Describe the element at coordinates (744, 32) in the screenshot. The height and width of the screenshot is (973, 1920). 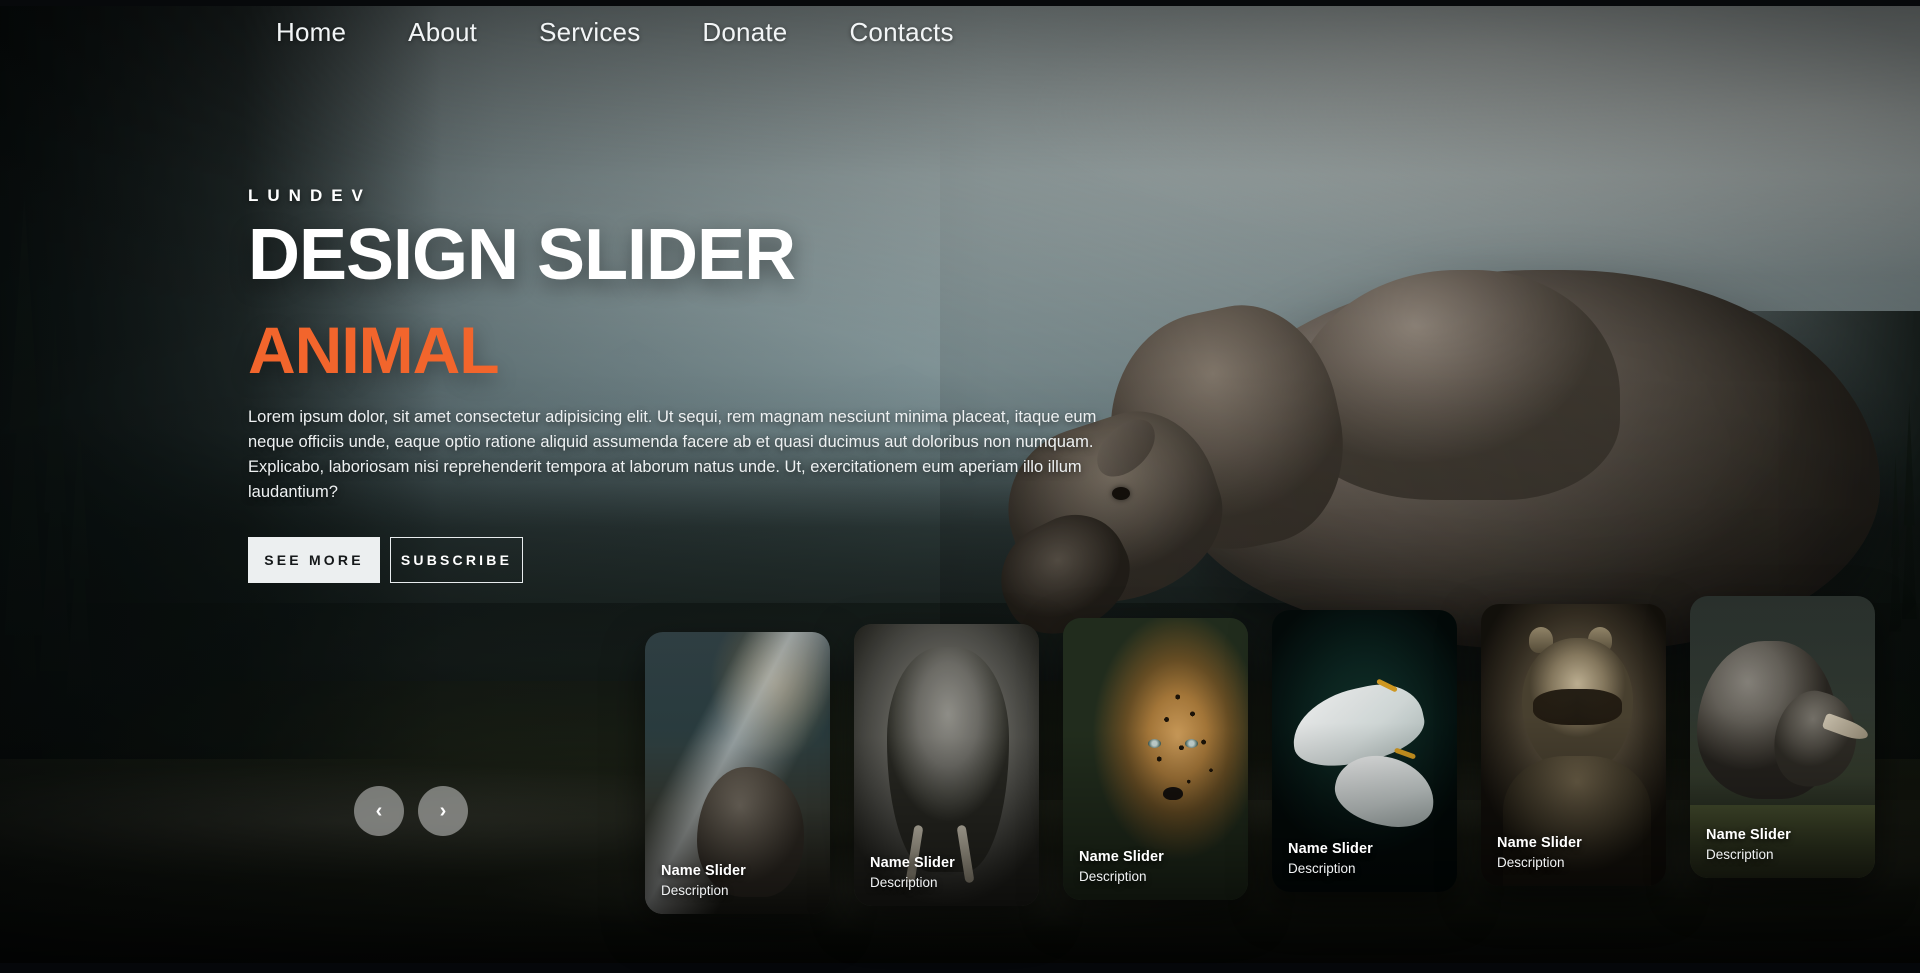
I see `nav-item-donate: Donate` at that location.